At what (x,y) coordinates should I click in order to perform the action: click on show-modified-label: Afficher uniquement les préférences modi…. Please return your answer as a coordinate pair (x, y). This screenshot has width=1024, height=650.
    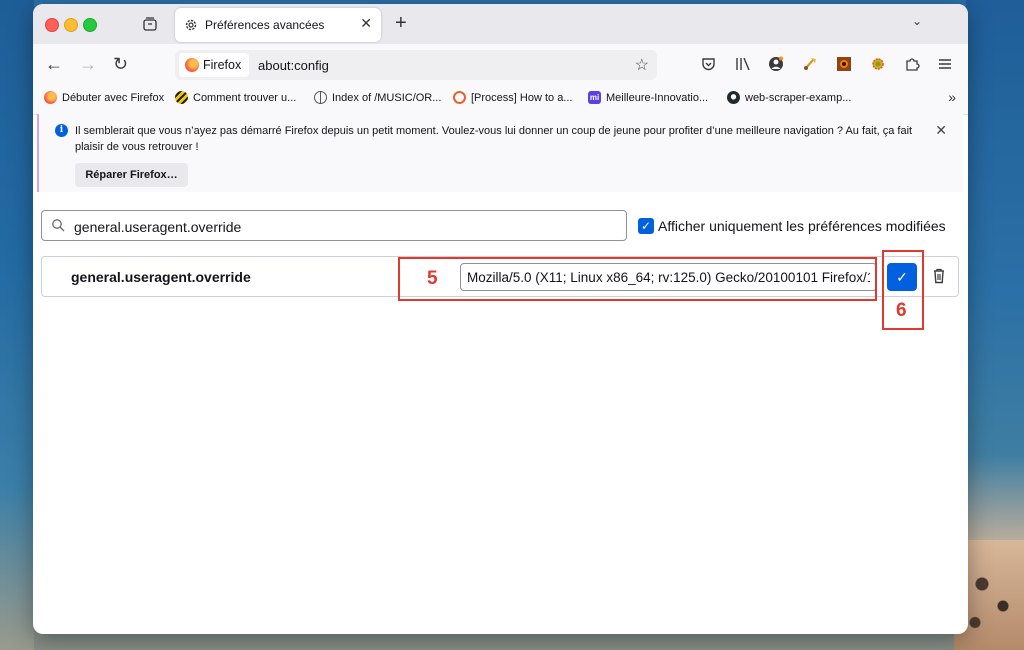
    Looking at the image, I should click on (802, 226).